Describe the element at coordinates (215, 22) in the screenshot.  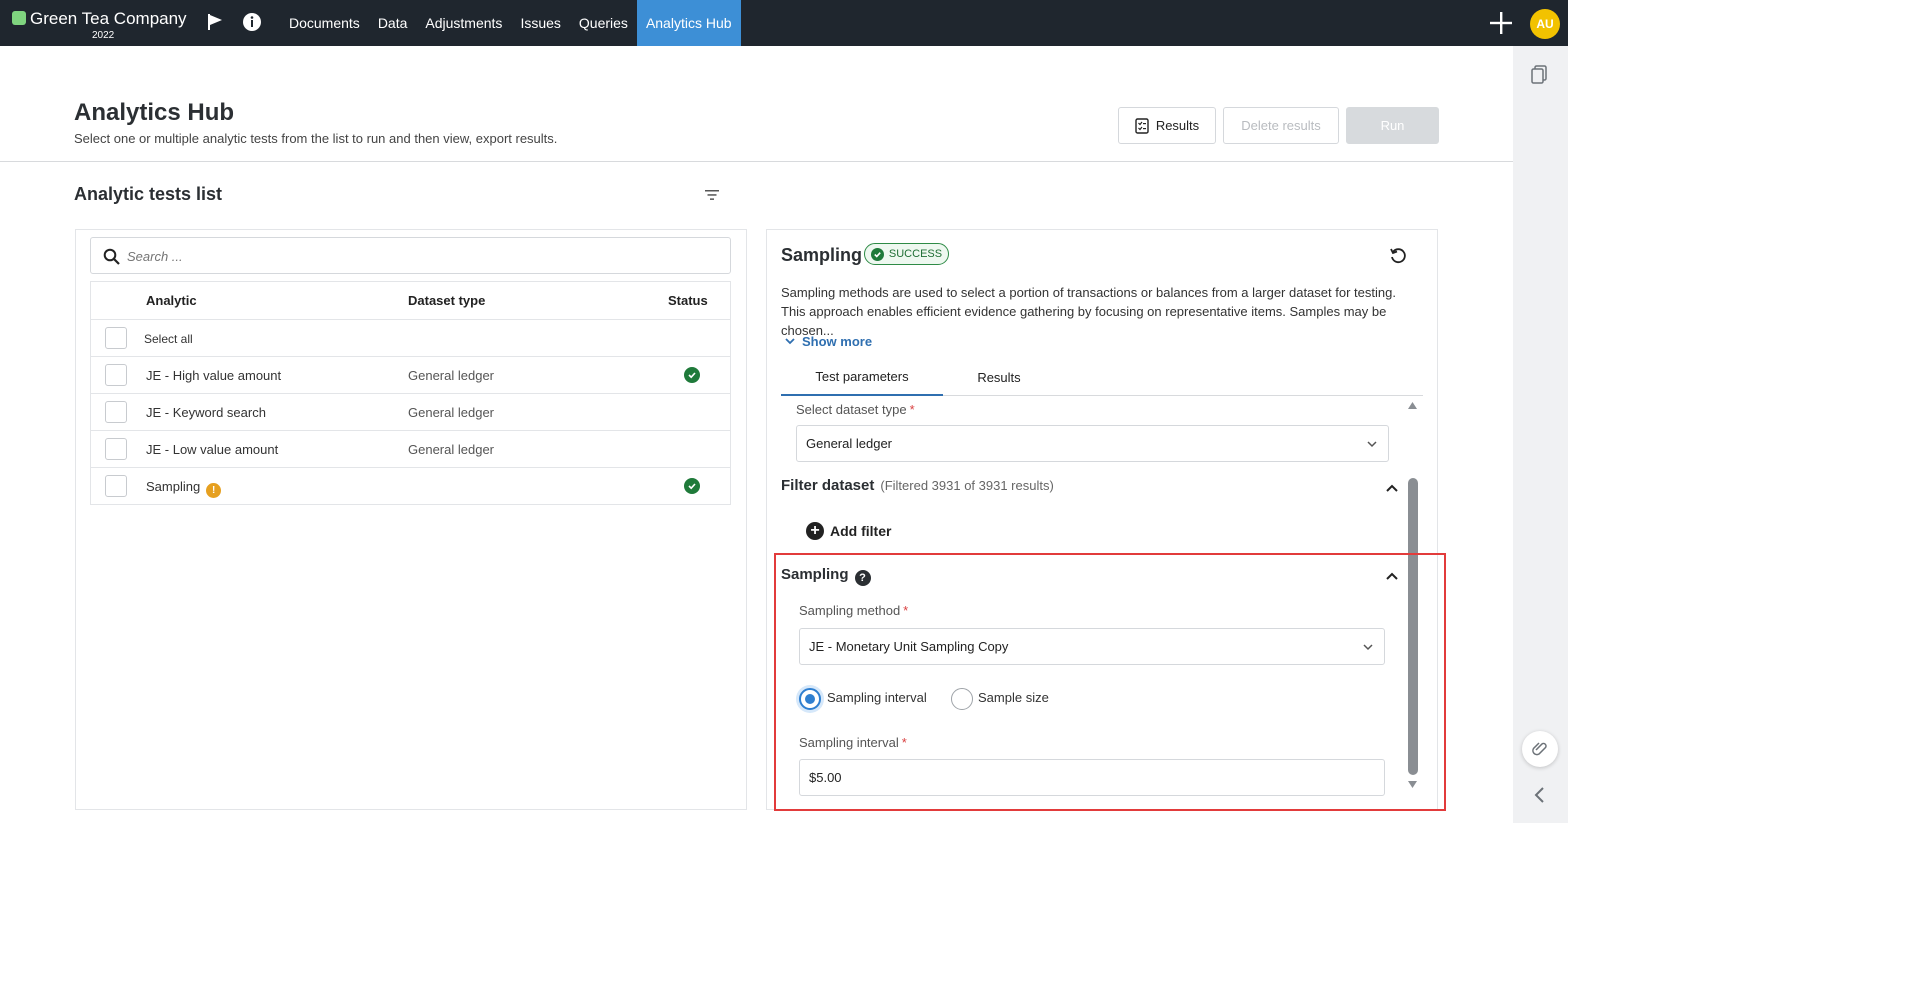
I see `flag-icon` at that location.